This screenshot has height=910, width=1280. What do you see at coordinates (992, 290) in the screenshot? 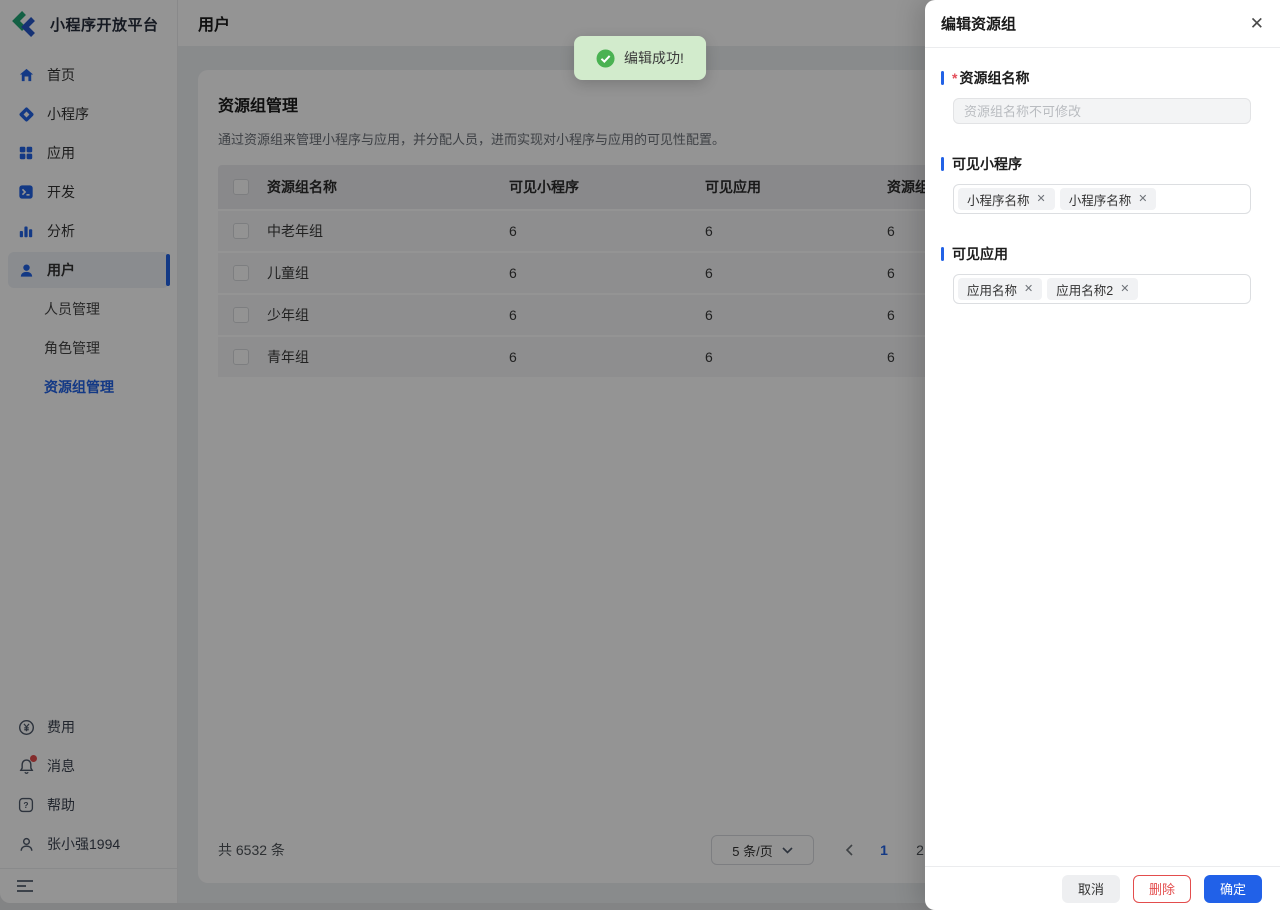
I see `tag-label: 应用名称` at bounding box center [992, 290].